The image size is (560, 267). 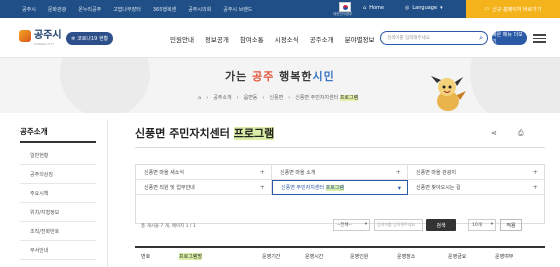 I want to click on family-link: 공주시 브랜드, so click(x=237, y=9).